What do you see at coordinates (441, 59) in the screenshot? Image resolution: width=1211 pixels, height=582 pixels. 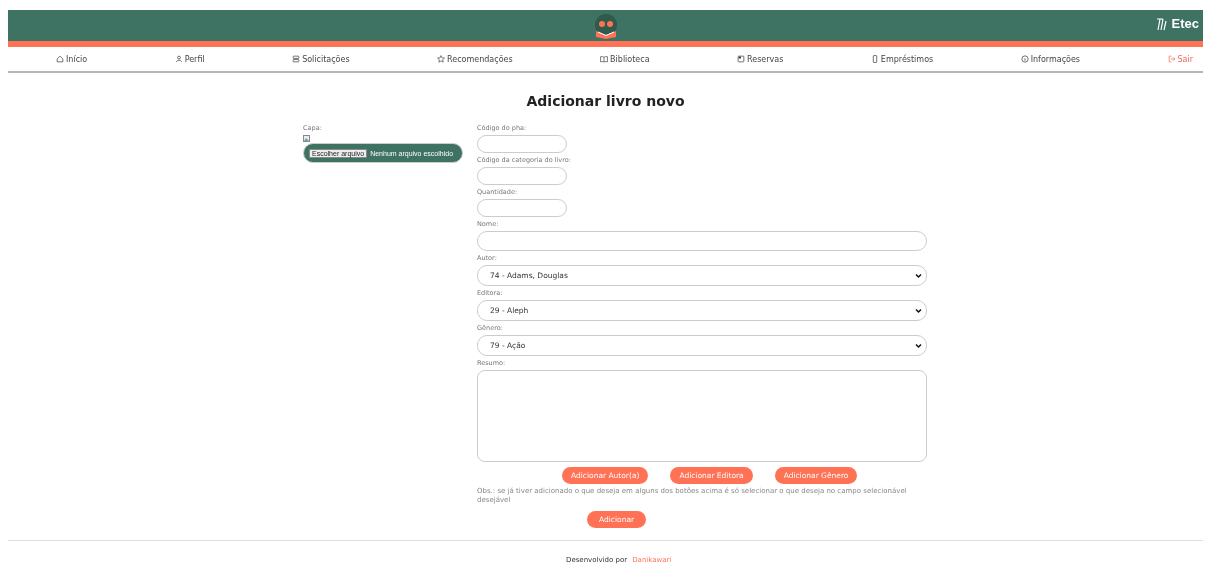 I see `star-icon` at bounding box center [441, 59].